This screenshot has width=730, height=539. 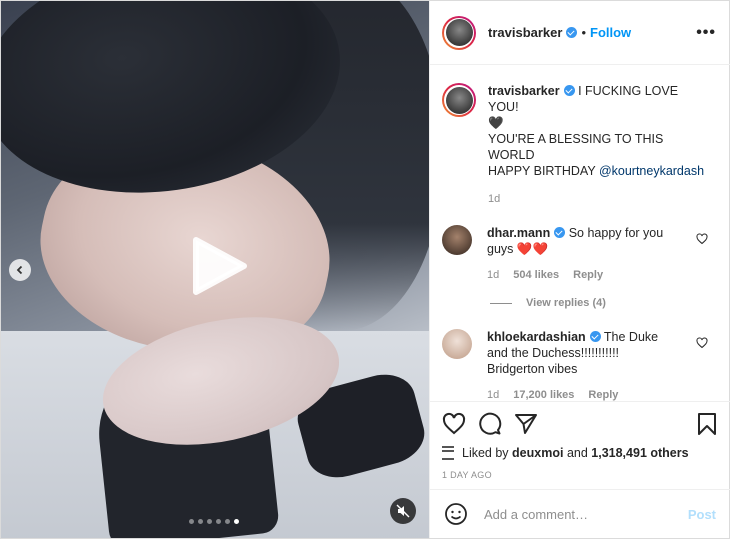 What do you see at coordinates (490, 424) in the screenshot?
I see `comment-bubble-icon` at bounding box center [490, 424].